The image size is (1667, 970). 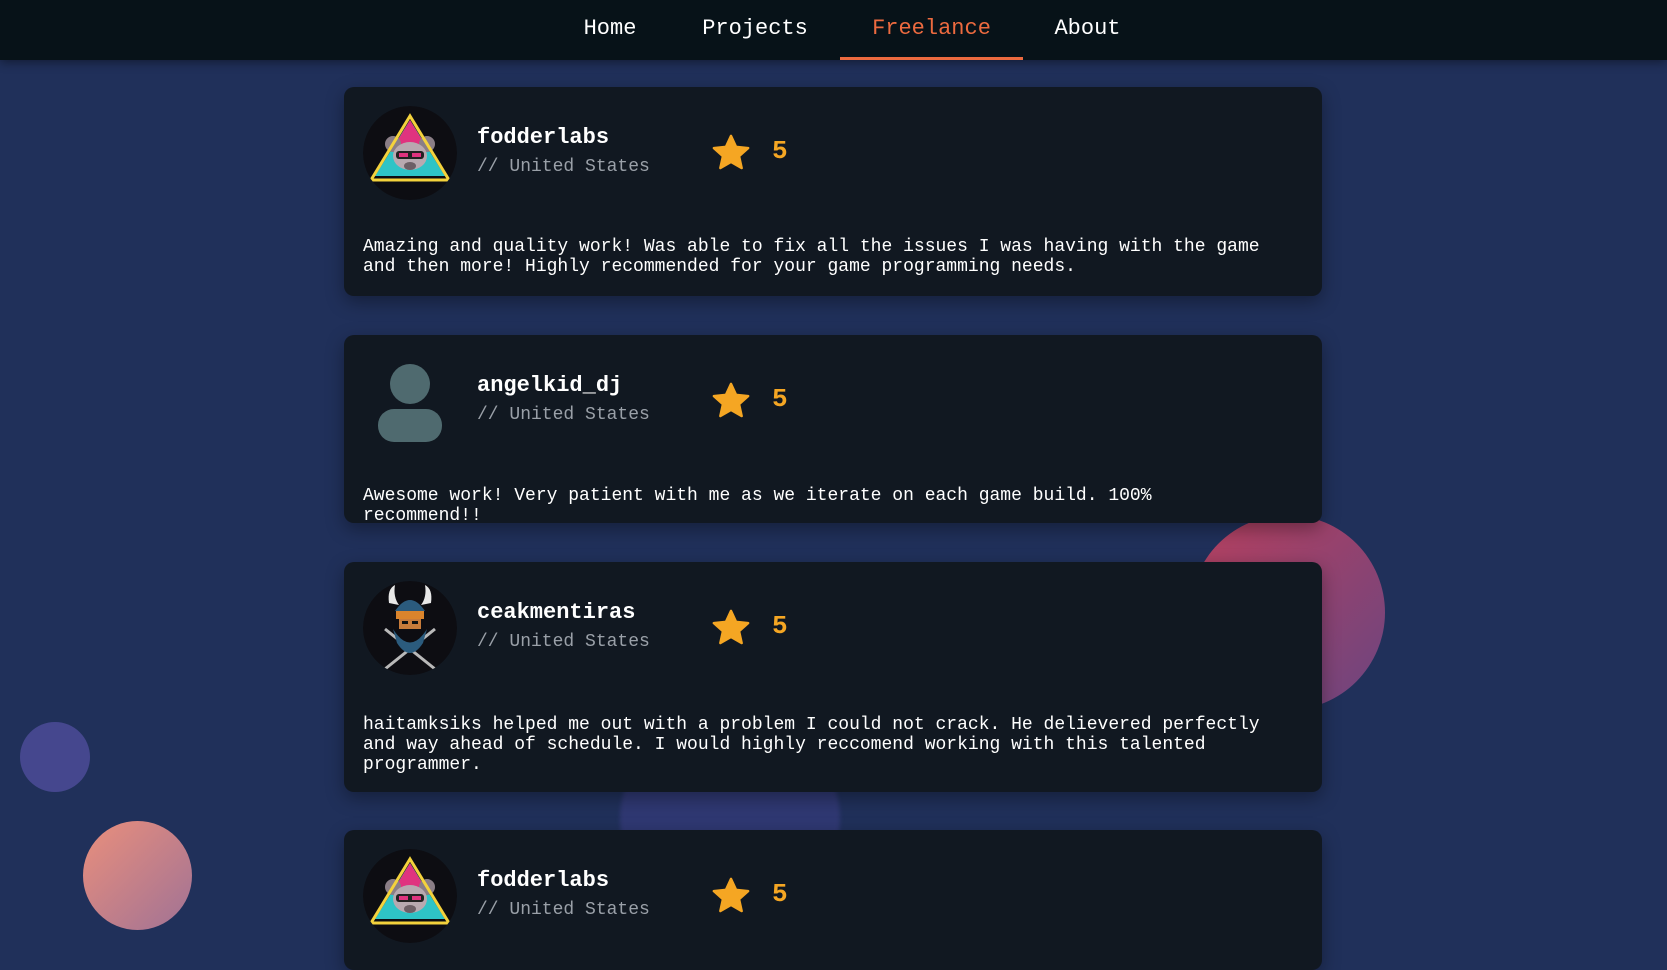 I want to click on reviewer-name: angelkid_dj, so click(x=550, y=385).